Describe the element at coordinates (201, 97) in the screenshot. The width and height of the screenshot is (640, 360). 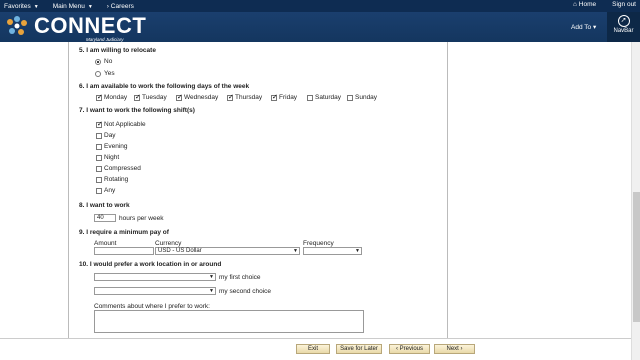
I see `day-wednesday-label: Wednesday` at that location.